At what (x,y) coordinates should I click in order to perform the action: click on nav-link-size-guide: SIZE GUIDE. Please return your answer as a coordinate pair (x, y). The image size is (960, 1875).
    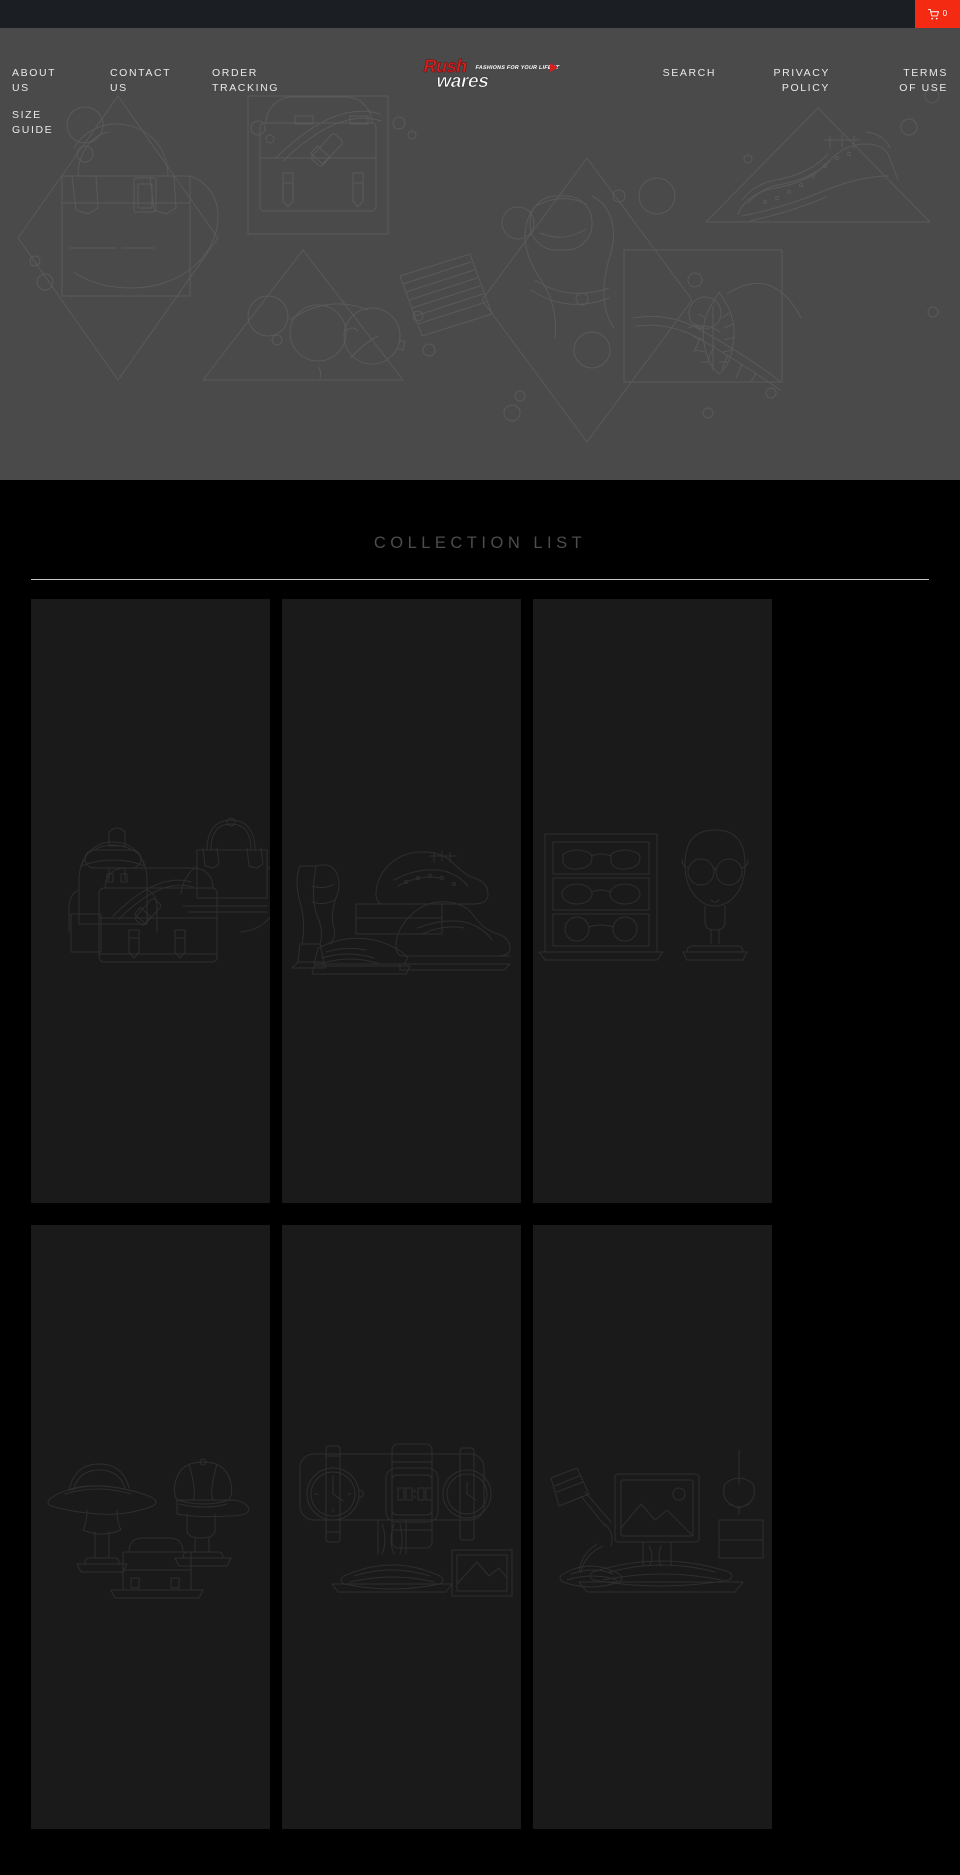
    Looking at the image, I should click on (40, 123).